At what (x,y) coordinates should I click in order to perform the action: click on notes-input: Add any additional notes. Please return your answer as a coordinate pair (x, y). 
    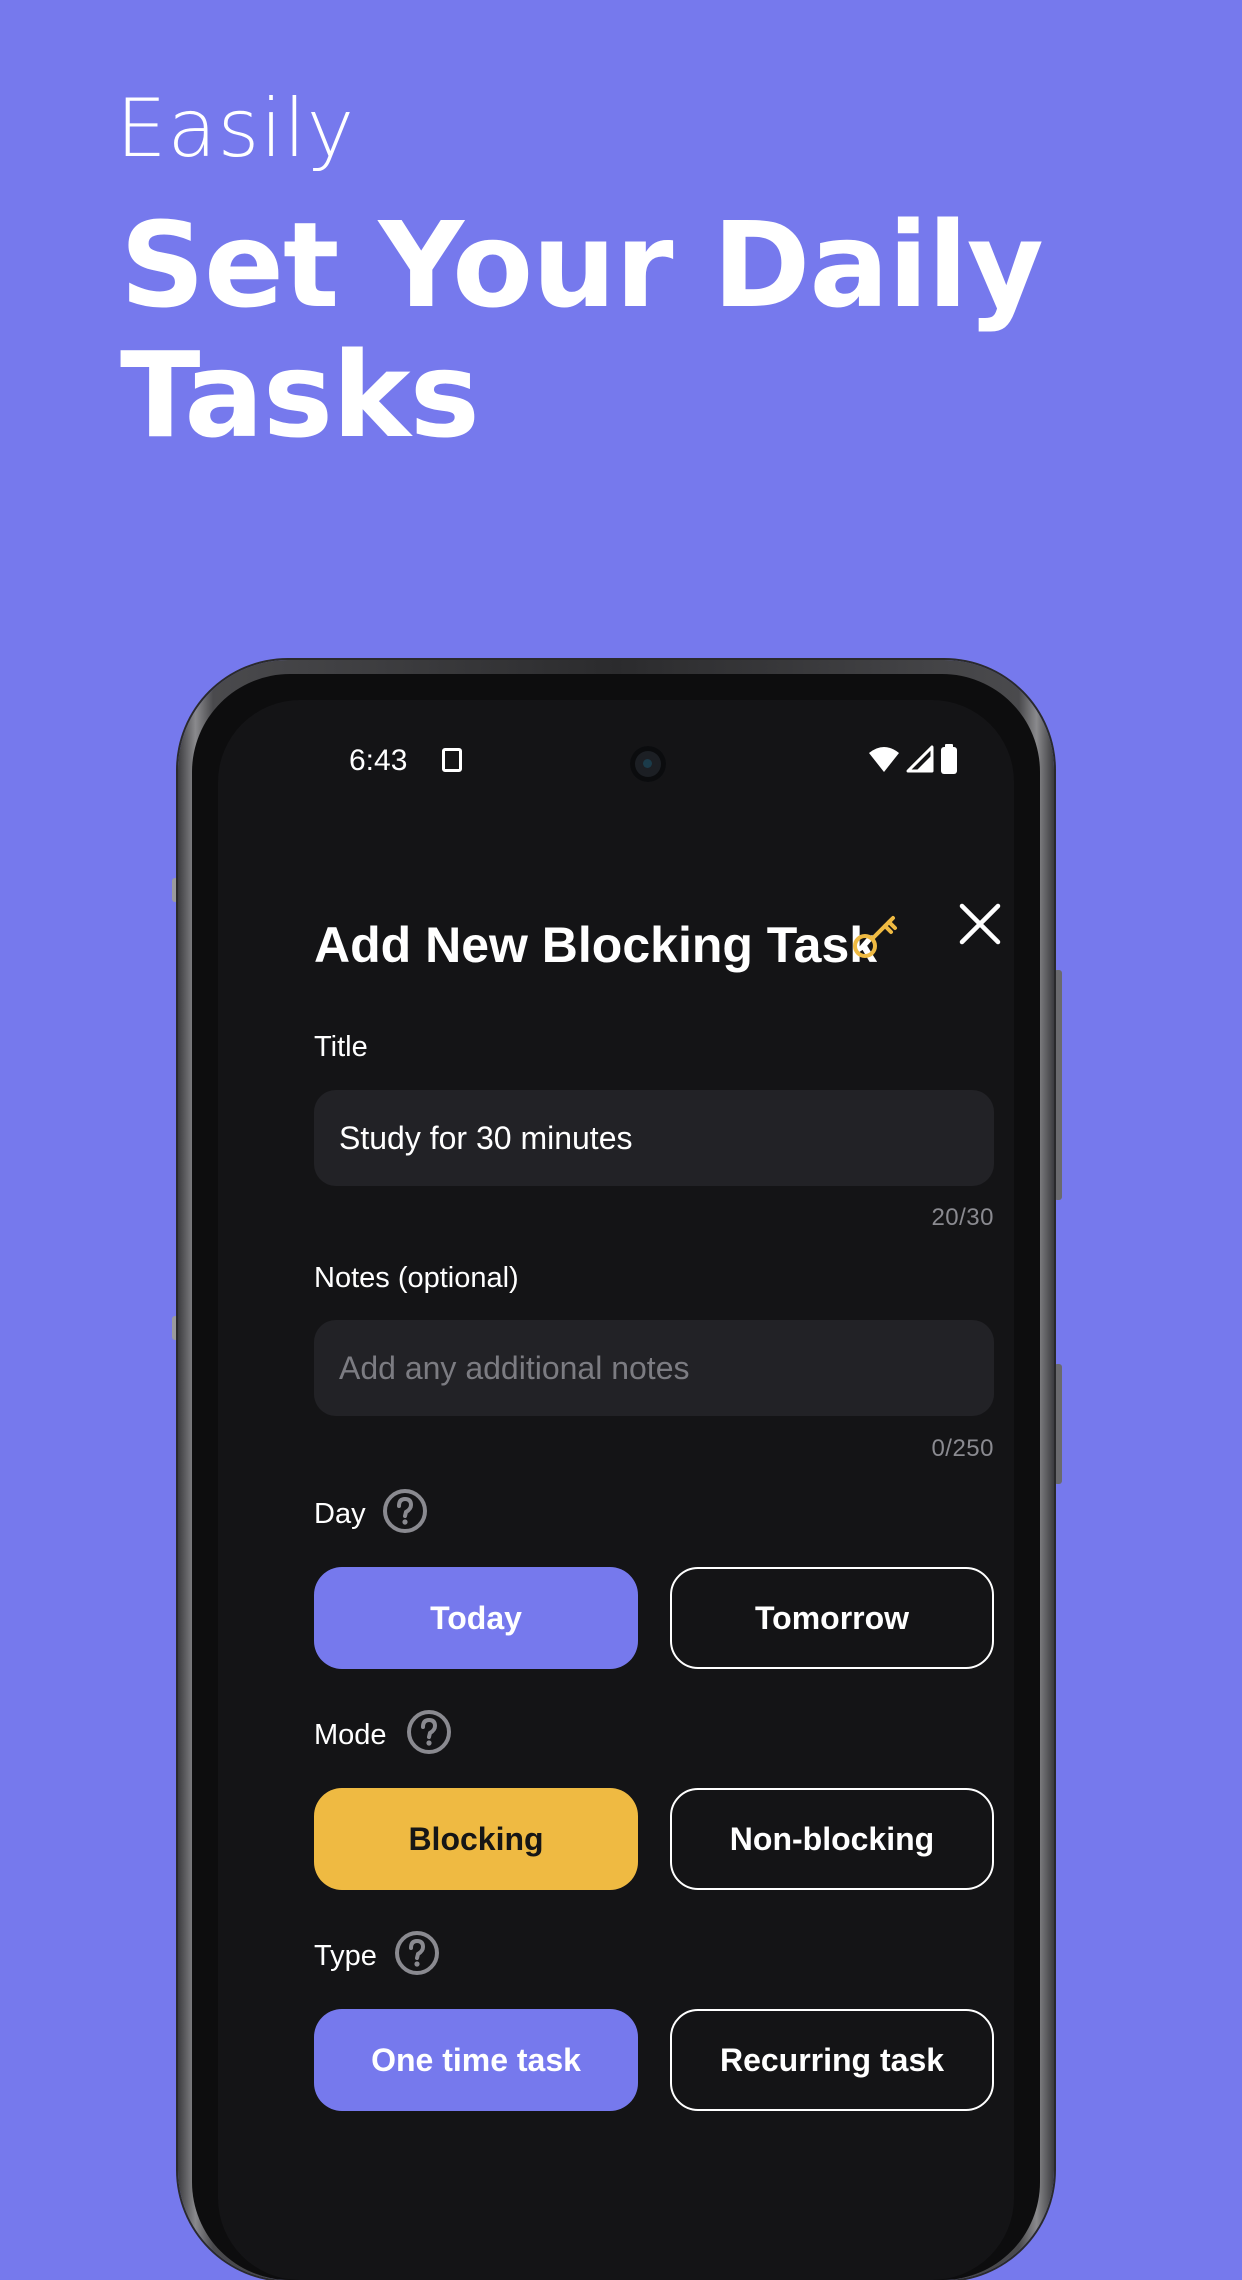
    Looking at the image, I should click on (654, 1368).